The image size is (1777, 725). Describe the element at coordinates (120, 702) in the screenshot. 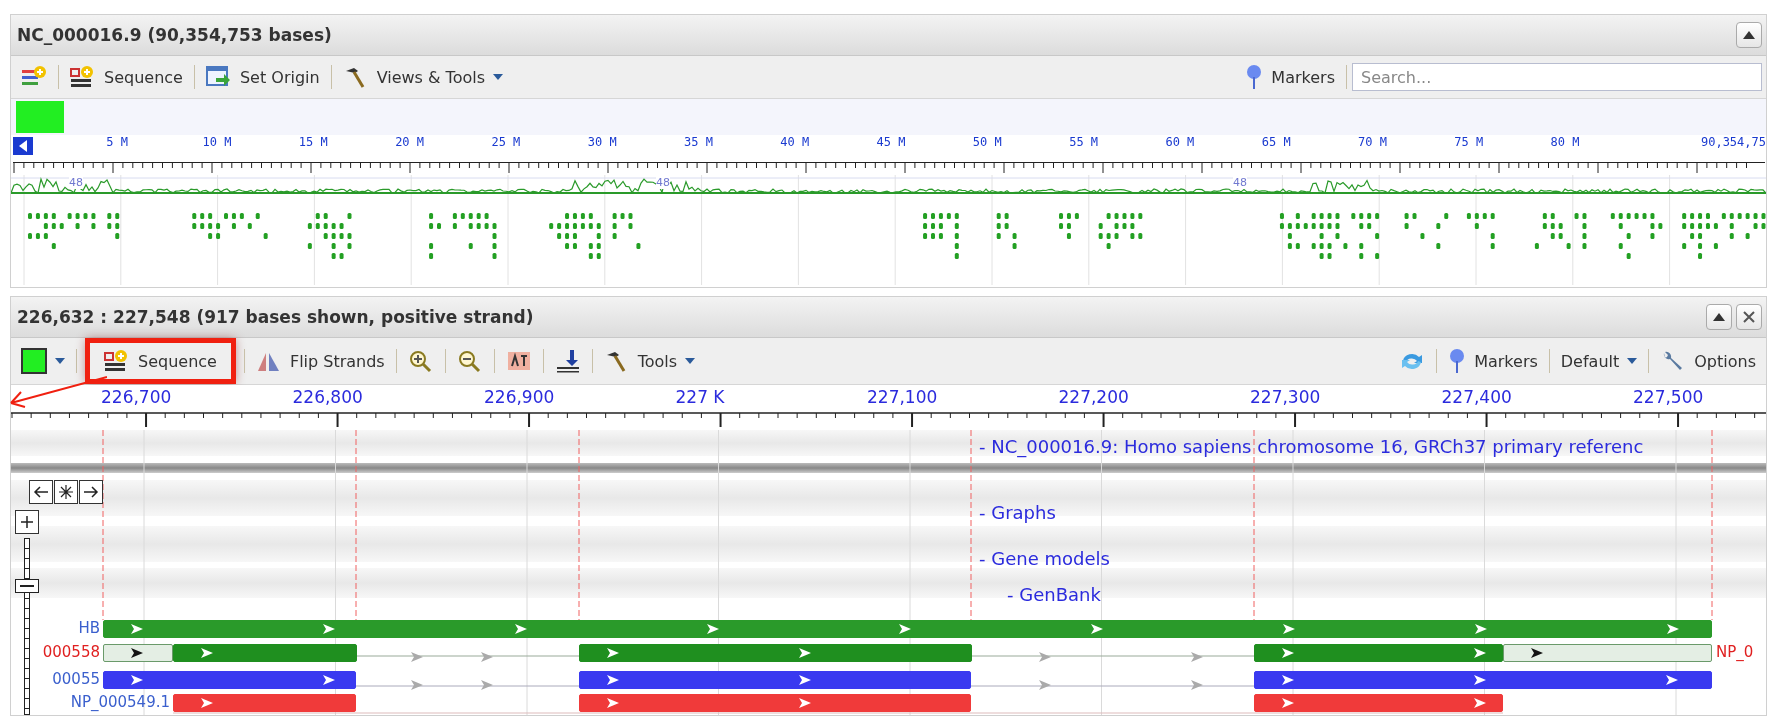

I see `feature-label: NP_000549.1` at that location.